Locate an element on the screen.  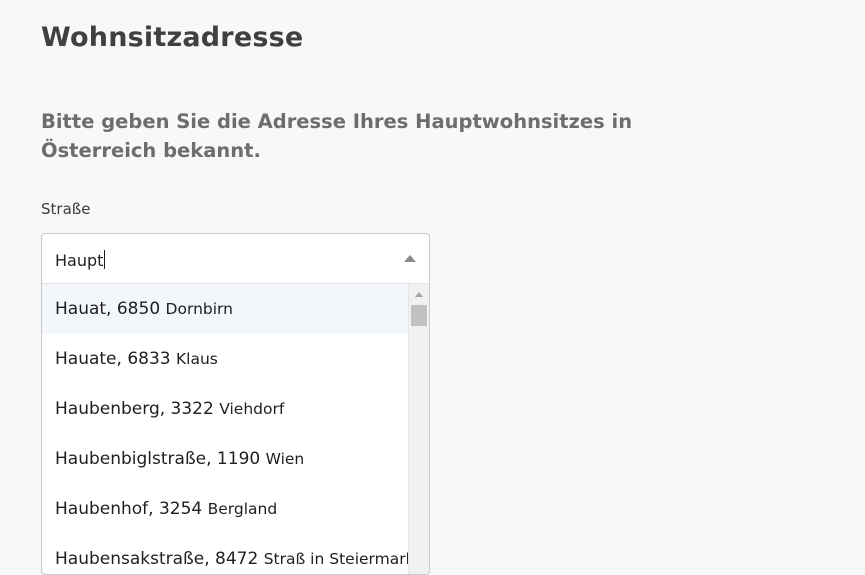
option-city: Klaus is located at coordinates (197, 359).